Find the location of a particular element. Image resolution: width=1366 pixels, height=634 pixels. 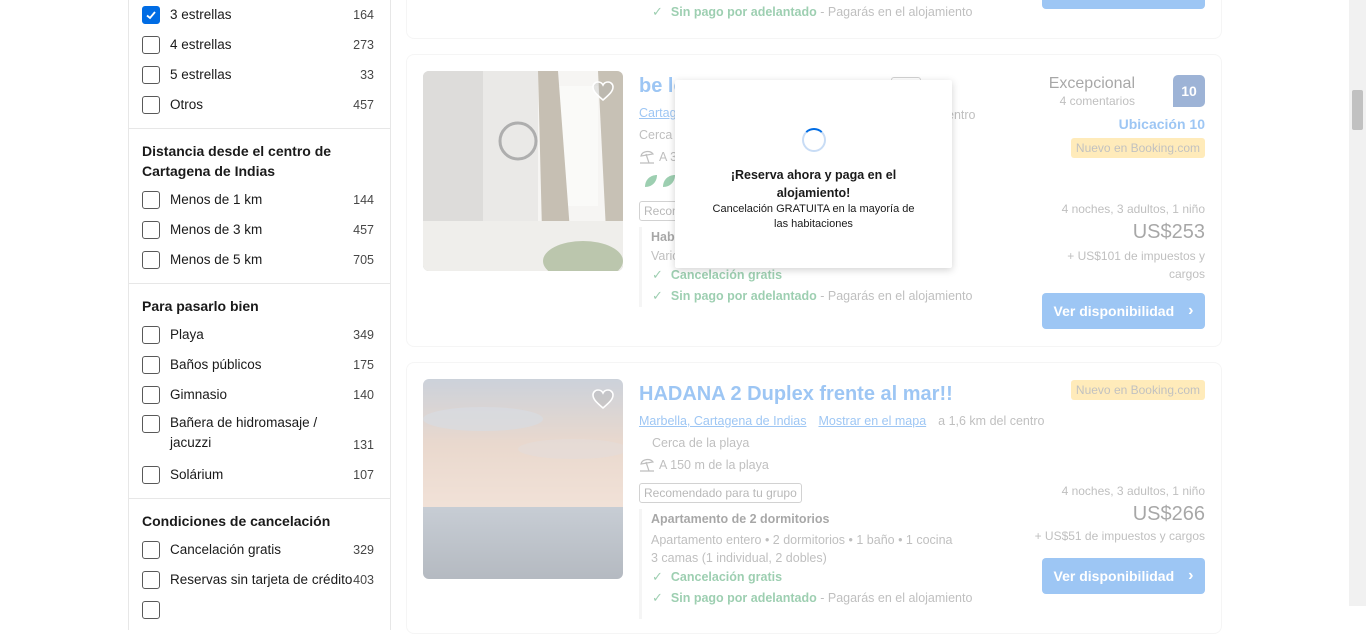

filter-distance-3km: Menos de 3 km 457 is located at coordinates (258, 230).